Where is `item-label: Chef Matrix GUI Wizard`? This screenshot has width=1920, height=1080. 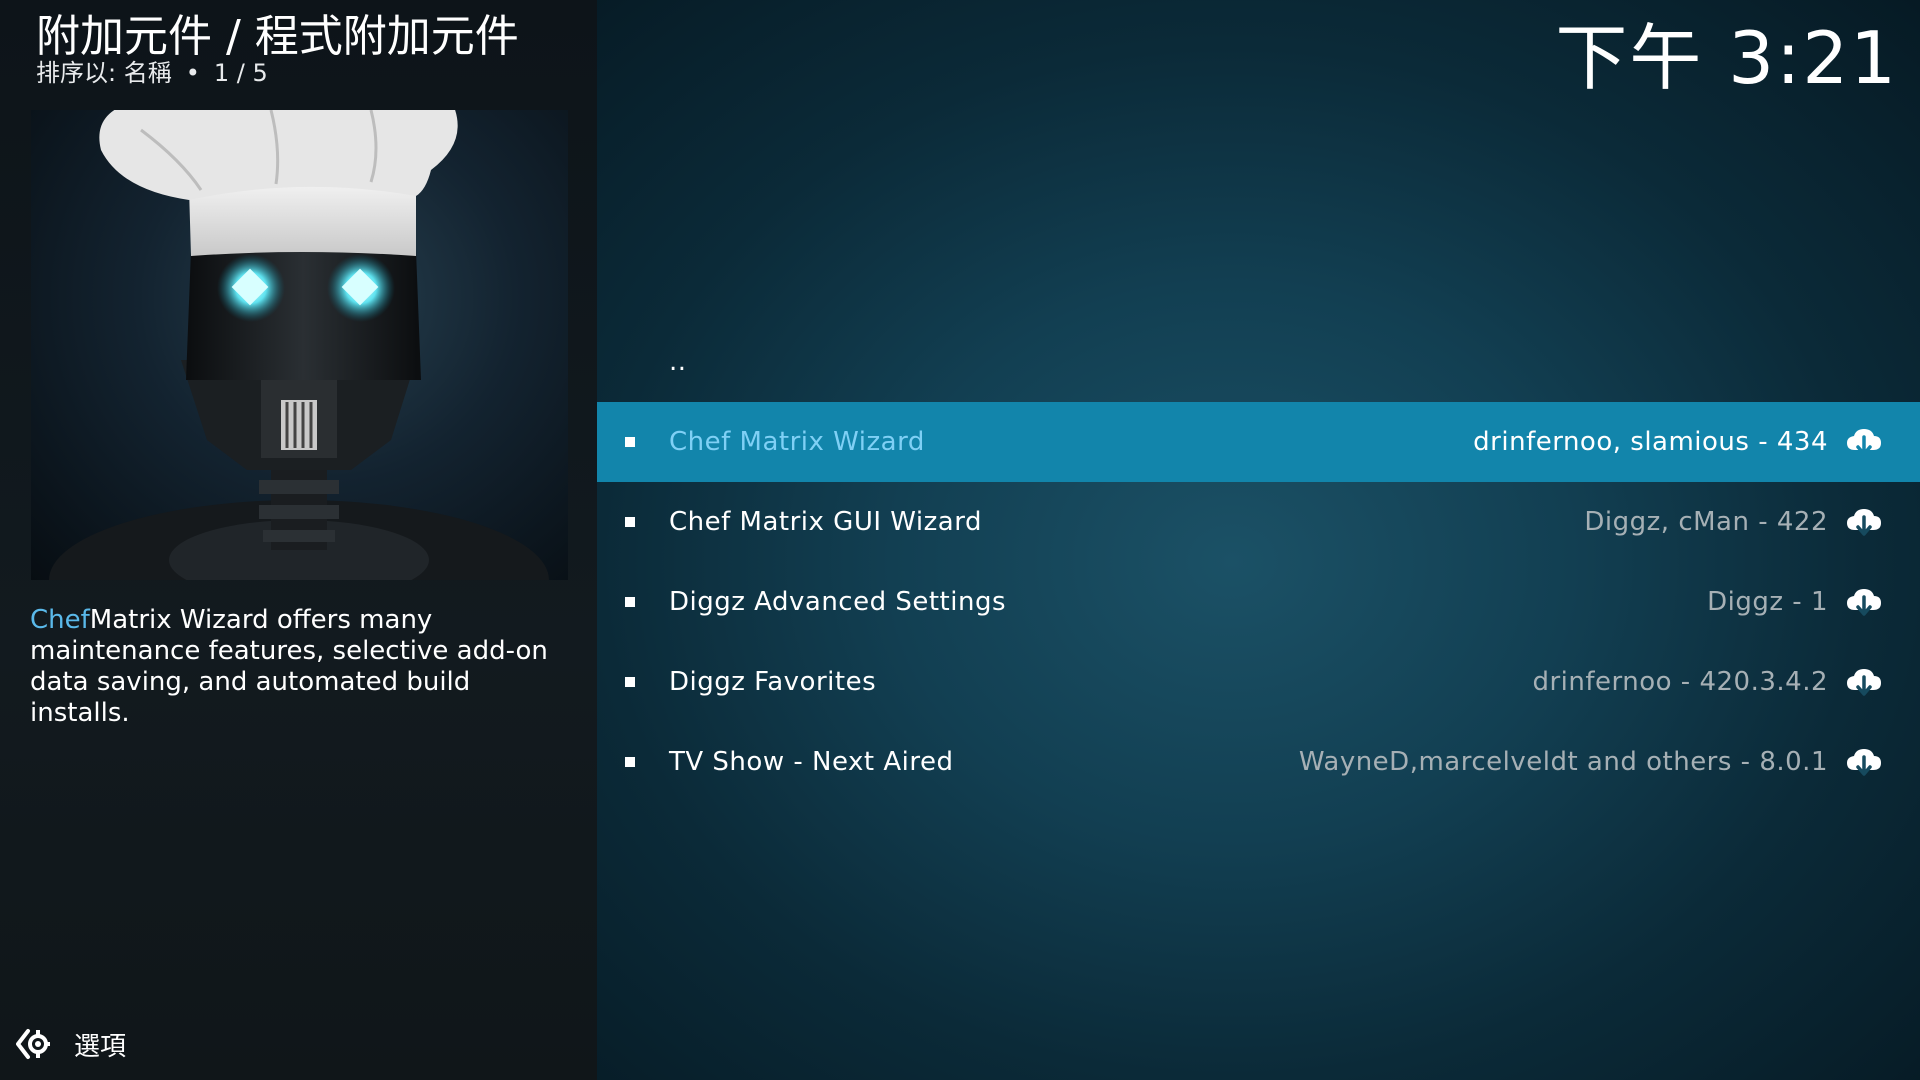
item-label: Chef Matrix GUI Wizard is located at coordinates (825, 522).